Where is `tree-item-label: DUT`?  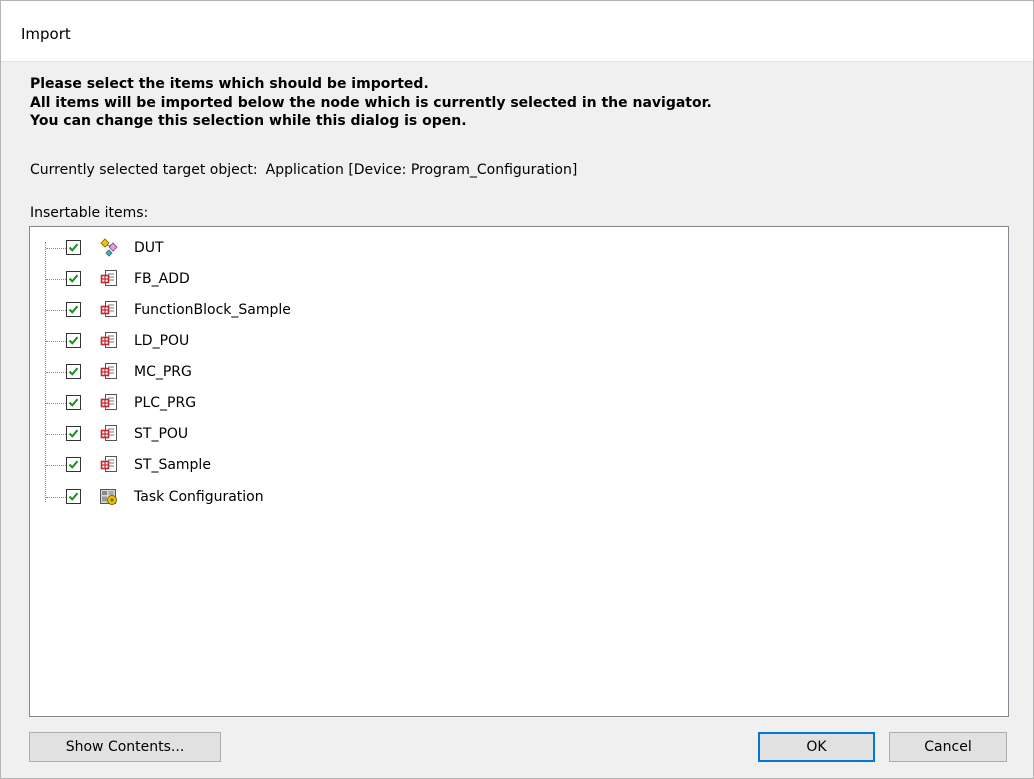
tree-item-label: DUT is located at coordinates (149, 248).